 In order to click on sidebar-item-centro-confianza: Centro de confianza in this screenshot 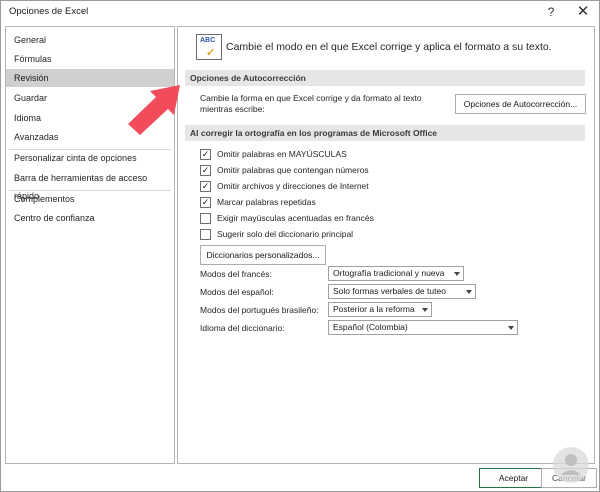, I will do `click(90, 218)`.